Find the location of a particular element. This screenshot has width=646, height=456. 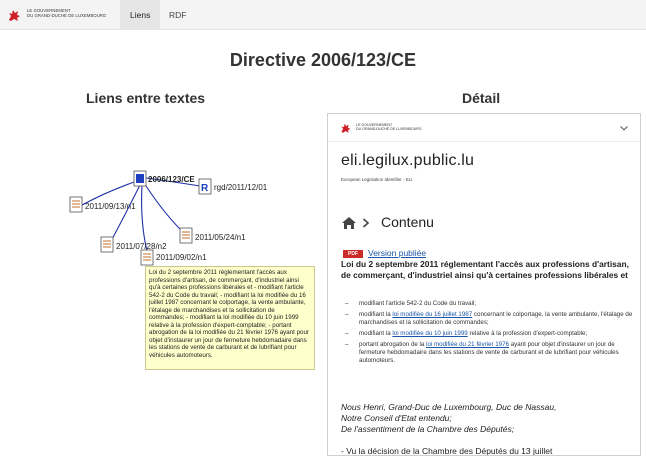

n2-node-icon is located at coordinates (107, 244).